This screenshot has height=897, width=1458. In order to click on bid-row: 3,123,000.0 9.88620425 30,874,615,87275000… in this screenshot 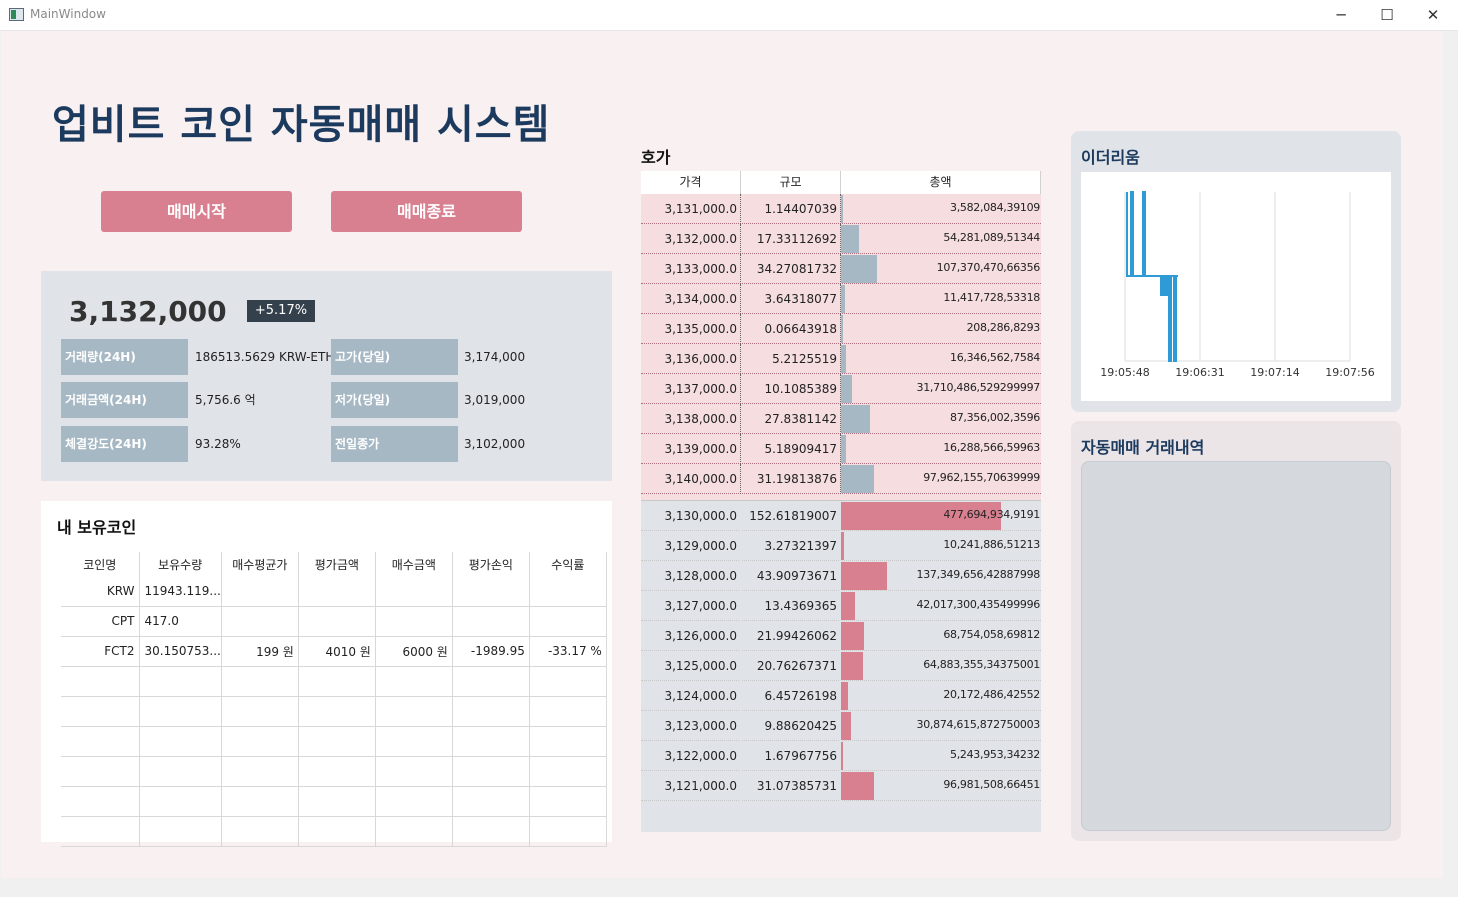, I will do `click(841, 726)`.